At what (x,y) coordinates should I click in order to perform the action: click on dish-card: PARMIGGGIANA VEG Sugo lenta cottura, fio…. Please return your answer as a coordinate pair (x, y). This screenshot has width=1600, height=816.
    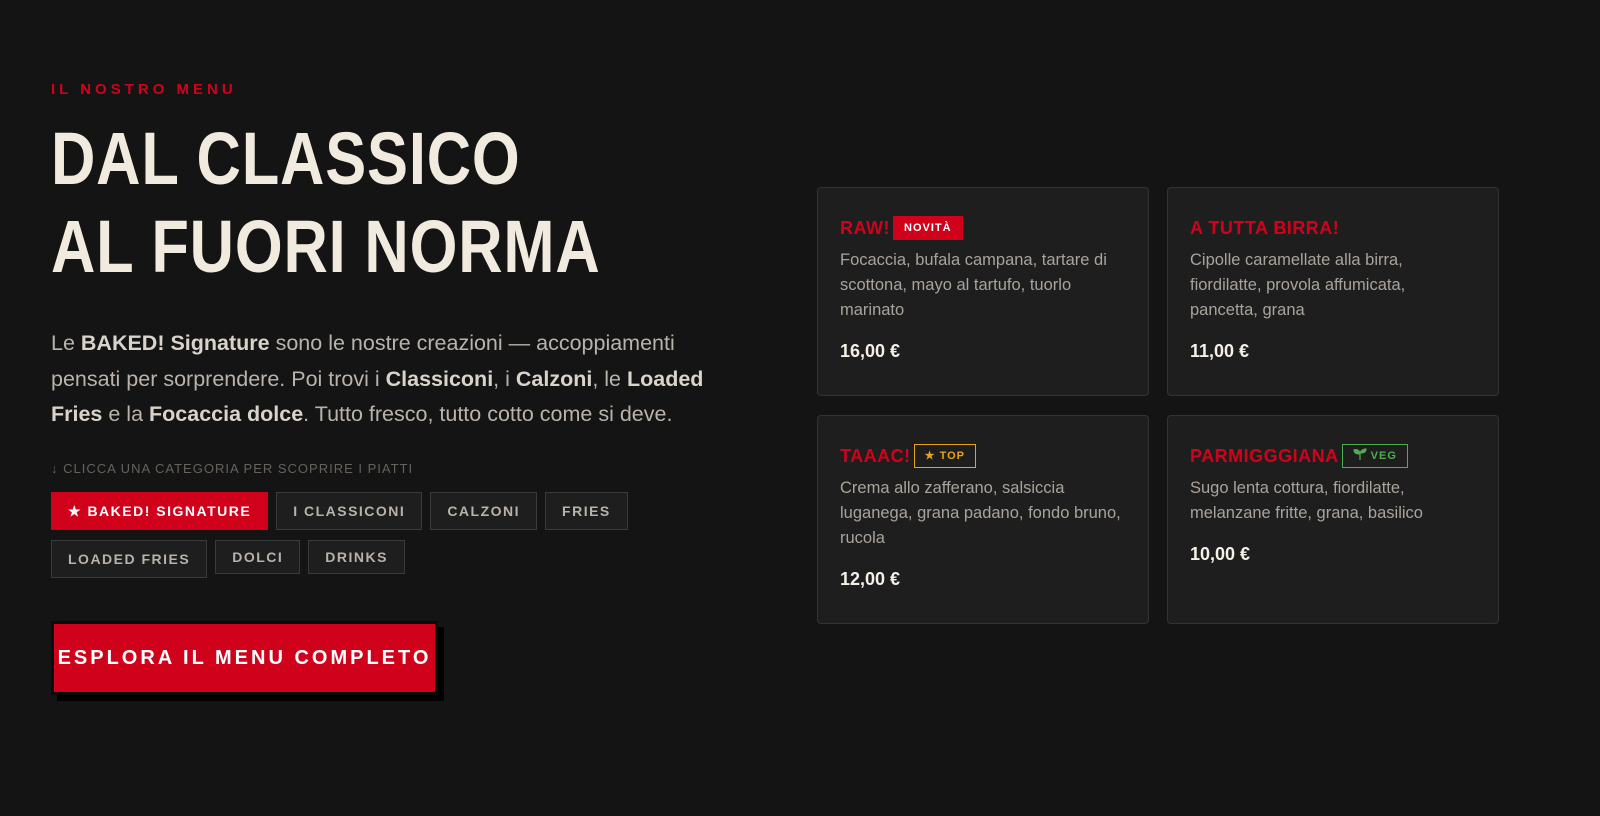
    Looking at the image, I should click on (1333, 519).